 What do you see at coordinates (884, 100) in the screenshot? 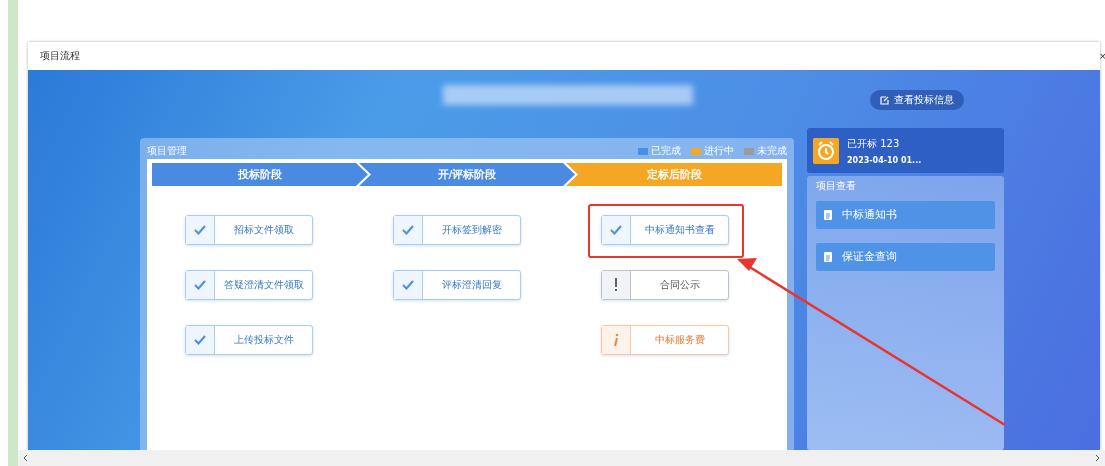
I see `edit-icon` at bounding box center [884, 100].